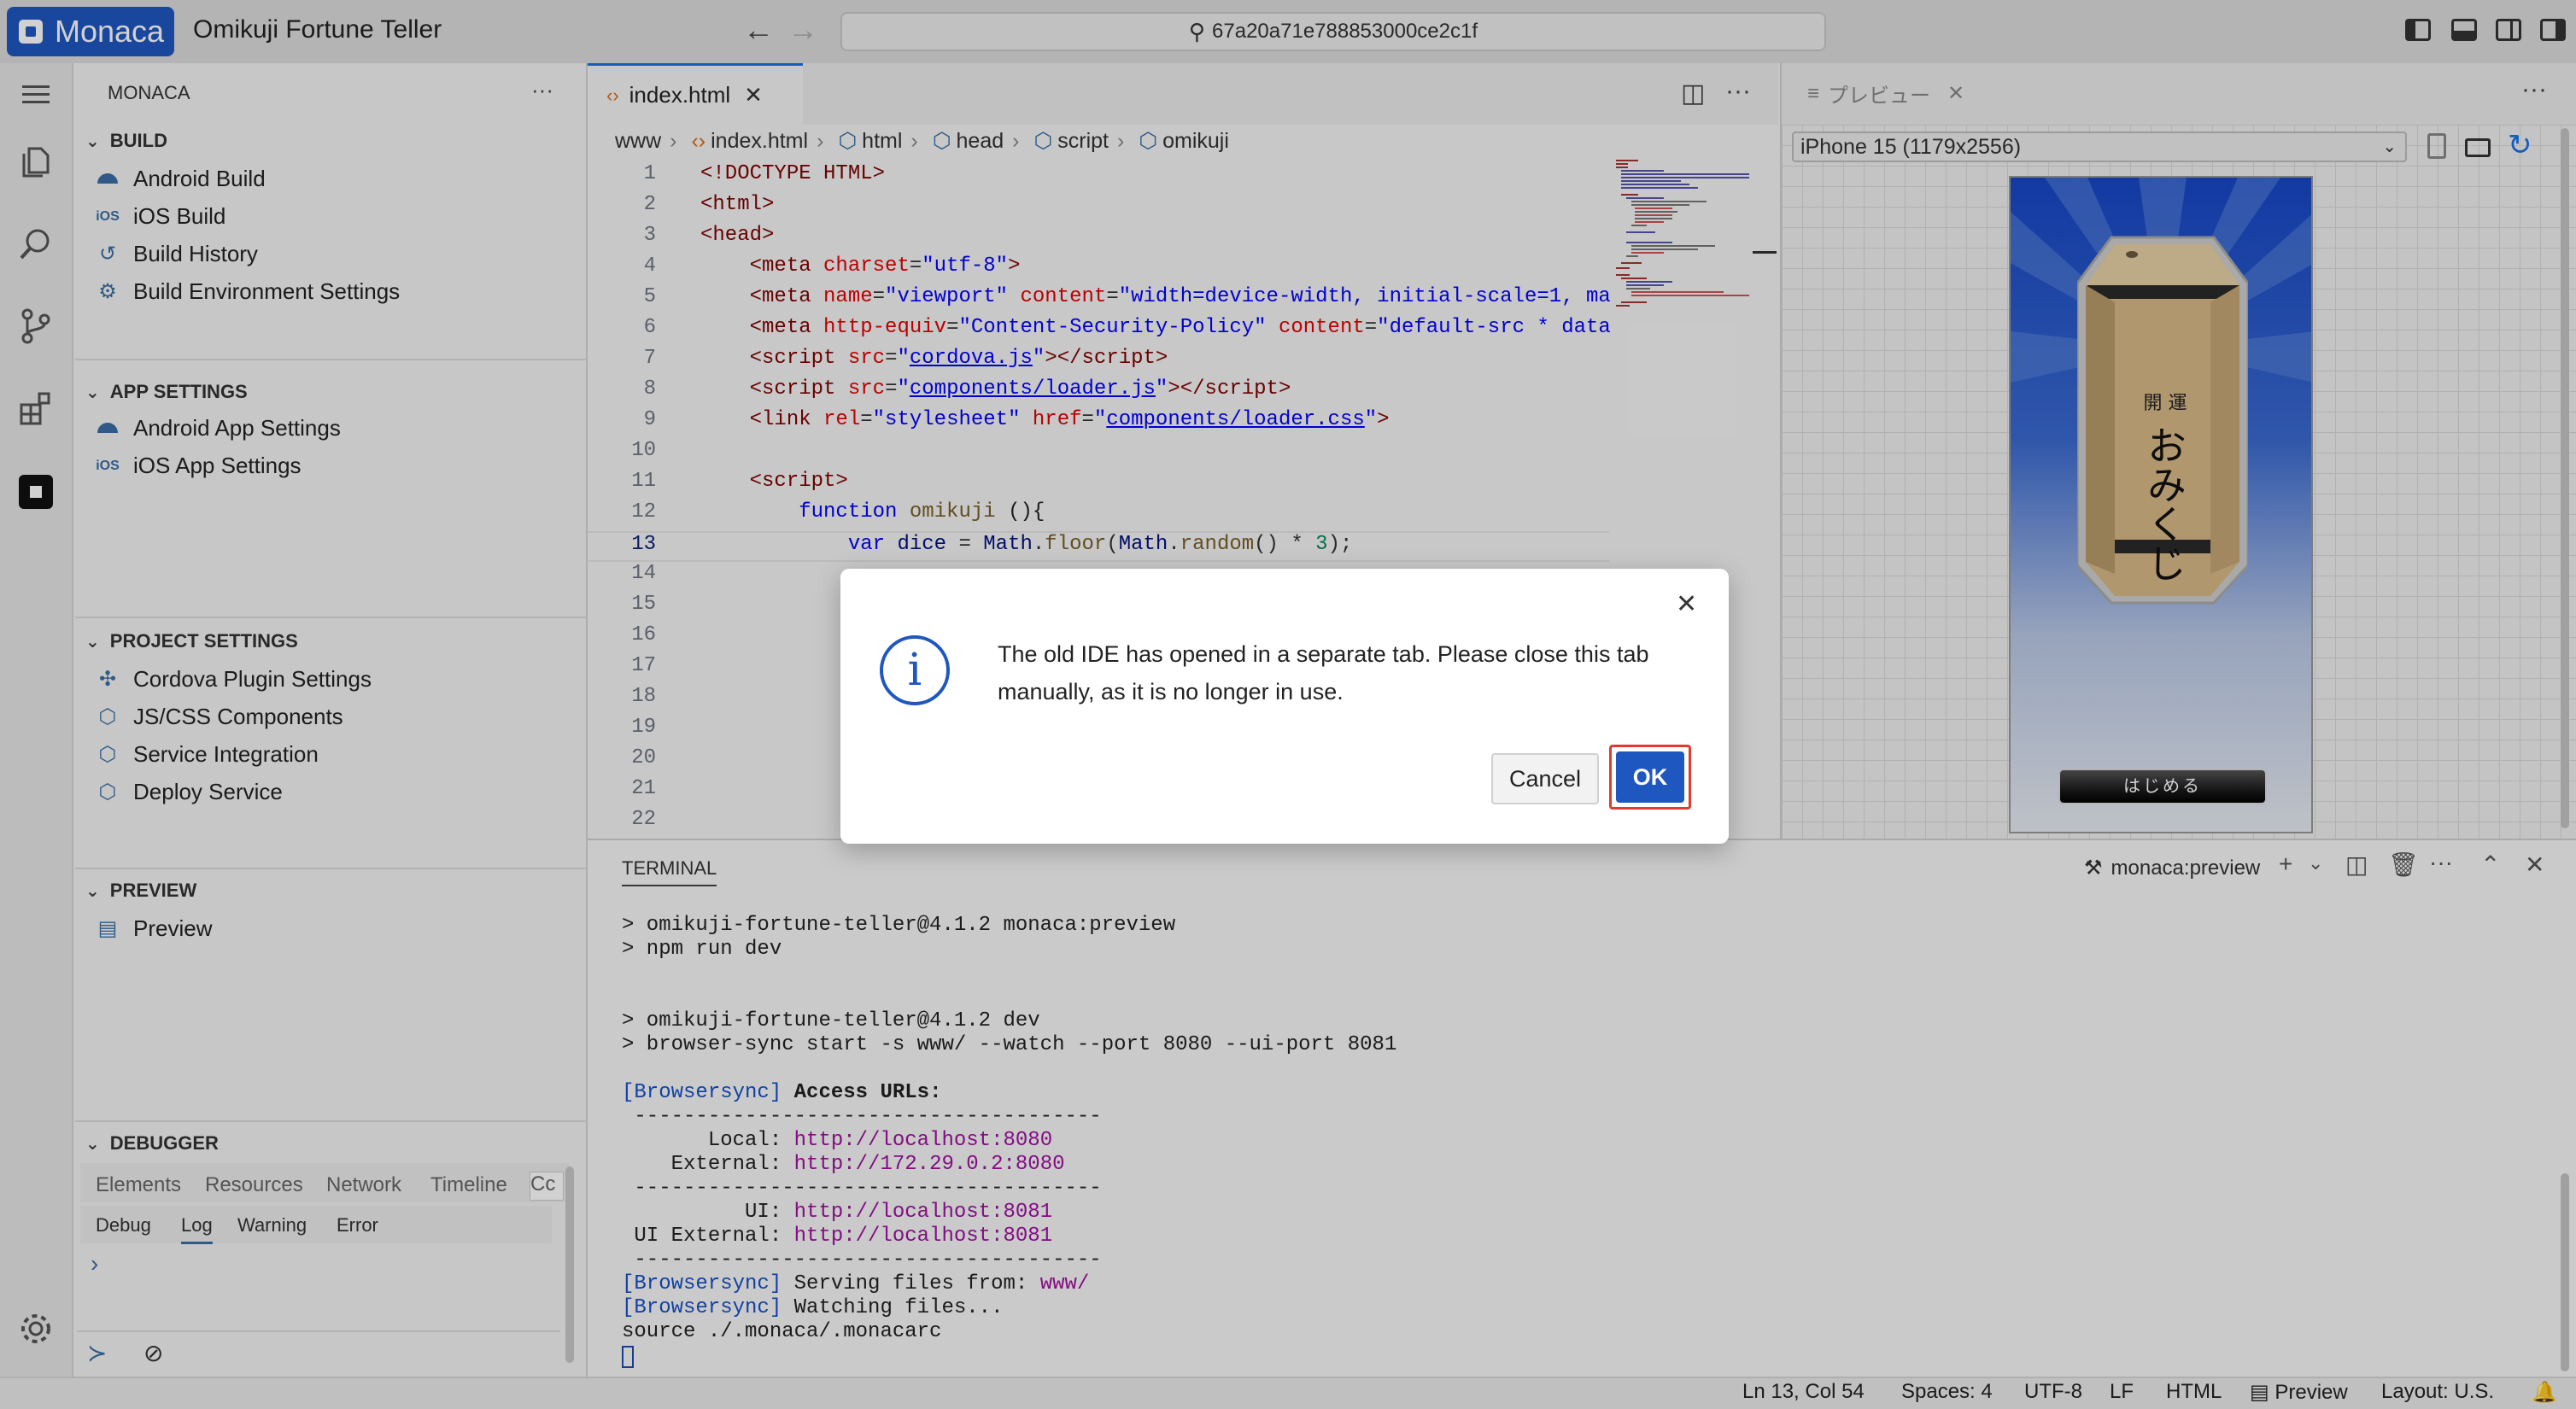  What do you see at coordinates (1650, 777) in the screenshot?
I see `ok-button: OK` at bounding box center [1650, 777].